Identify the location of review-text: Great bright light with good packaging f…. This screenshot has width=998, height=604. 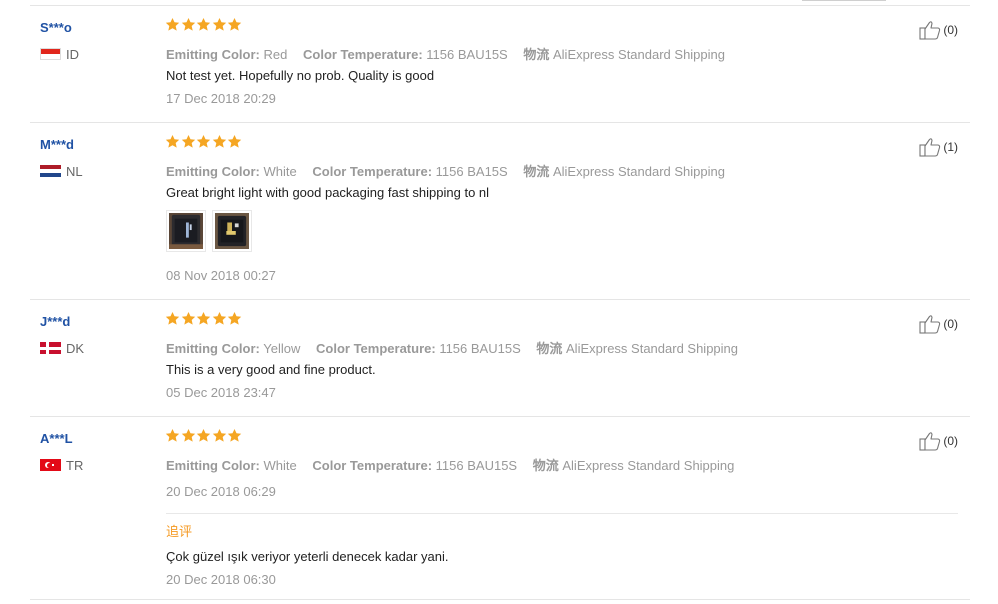
(328, 192).